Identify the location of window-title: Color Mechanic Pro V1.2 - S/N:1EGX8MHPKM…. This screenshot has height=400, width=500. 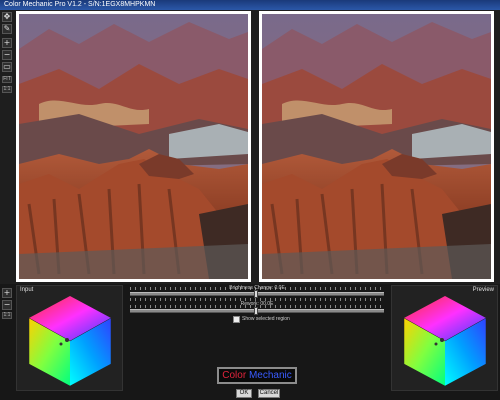
(80, 4).